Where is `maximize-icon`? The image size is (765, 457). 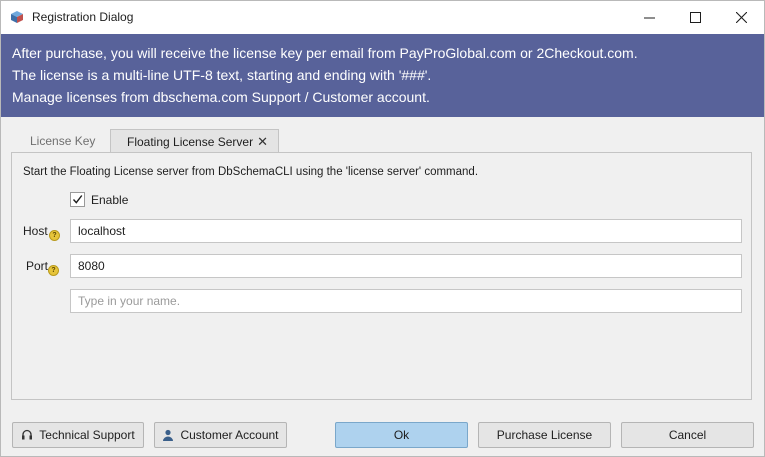
maximize-icon is located at coordinates (695, 17).